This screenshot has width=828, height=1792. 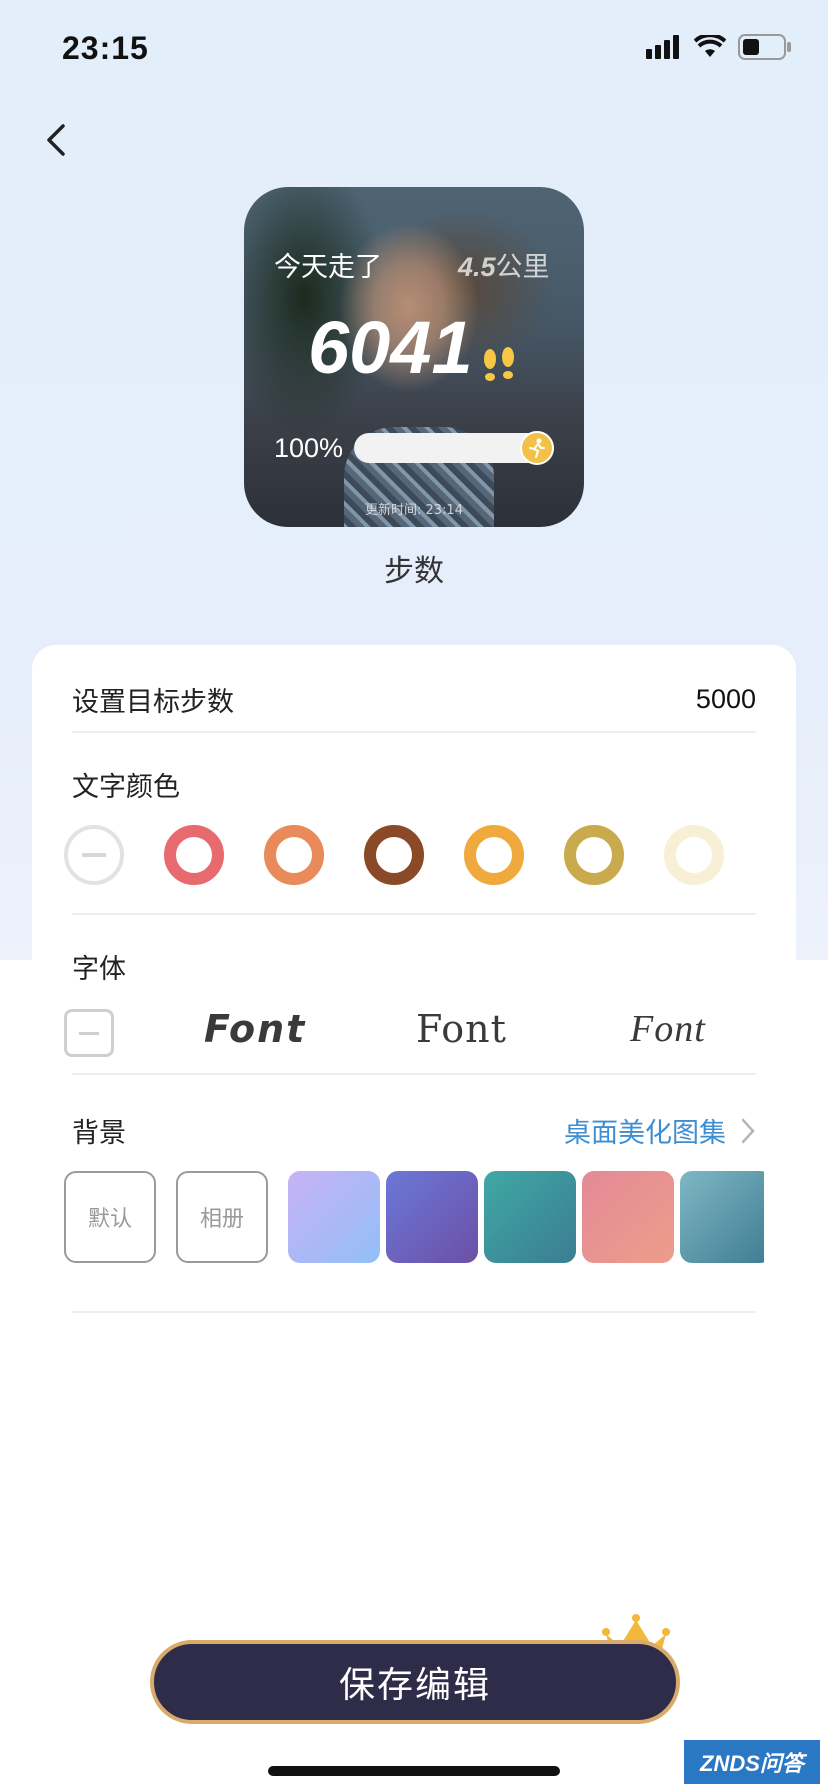 What do you see at coordinates (99, 1133) in the screenshot?
I see `background-title: 背景` at bounding box center [99, 1133].